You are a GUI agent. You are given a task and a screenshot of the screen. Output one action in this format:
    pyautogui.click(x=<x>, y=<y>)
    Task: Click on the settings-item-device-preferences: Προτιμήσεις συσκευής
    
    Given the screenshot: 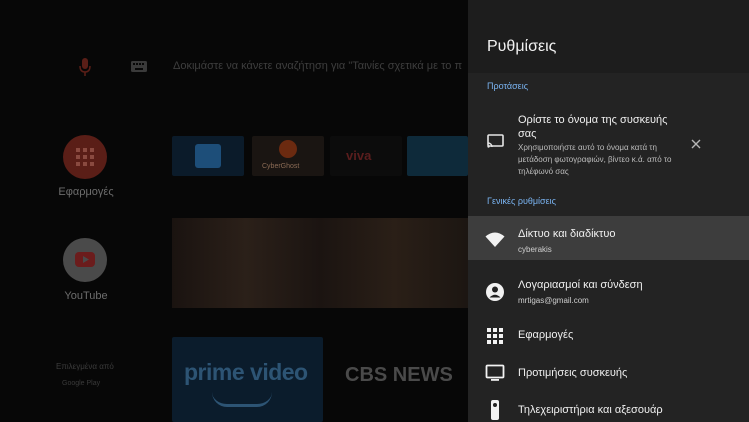 What is the action you would take?
    pyautogui.click(x=608, y=373)
    